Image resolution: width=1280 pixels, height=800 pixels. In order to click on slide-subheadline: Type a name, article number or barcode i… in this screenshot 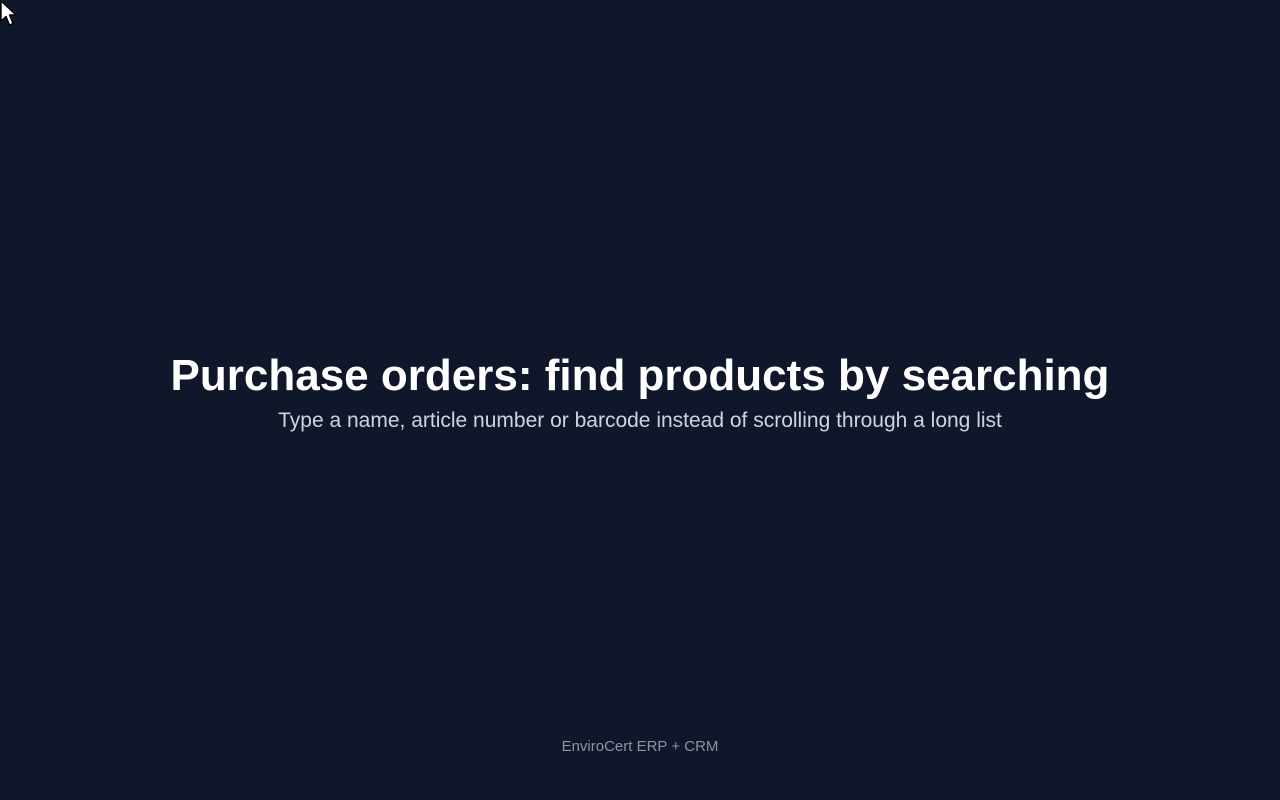, I will do `click(640, 420)`.